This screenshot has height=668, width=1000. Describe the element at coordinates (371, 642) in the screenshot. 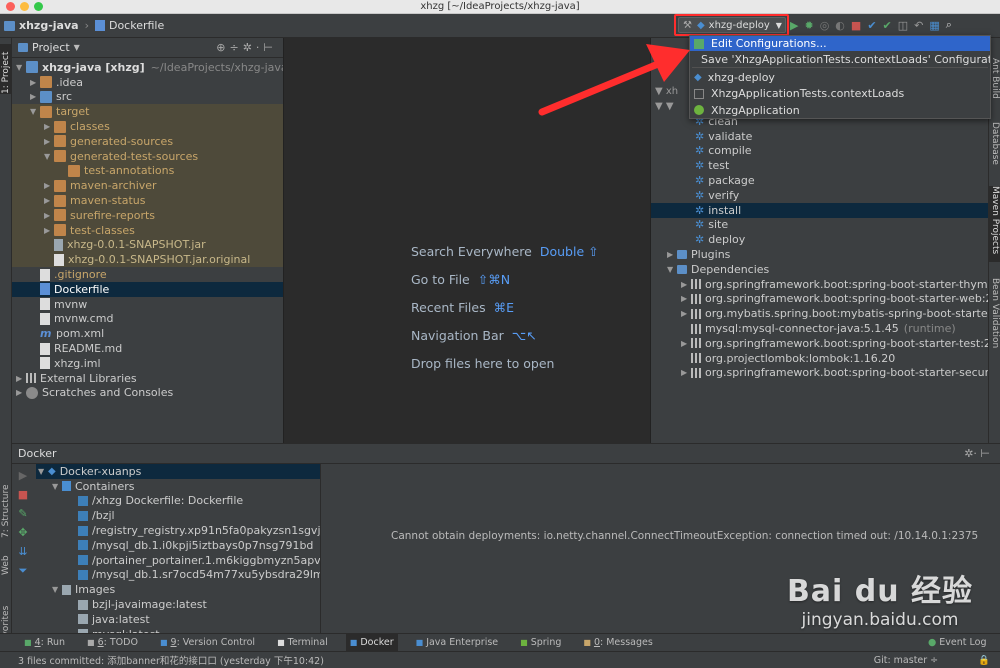

I see `bottom-tab-5: ■ Docker` at that location.